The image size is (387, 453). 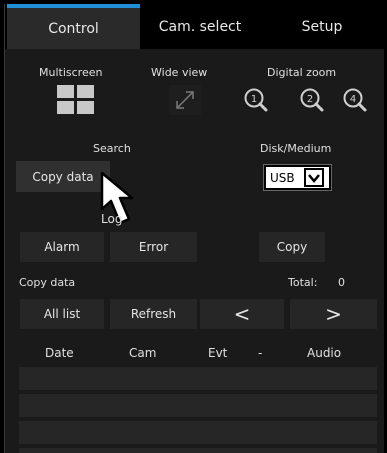 I want to click on copy-data-button: Copy data, so click(x=63, y=176).